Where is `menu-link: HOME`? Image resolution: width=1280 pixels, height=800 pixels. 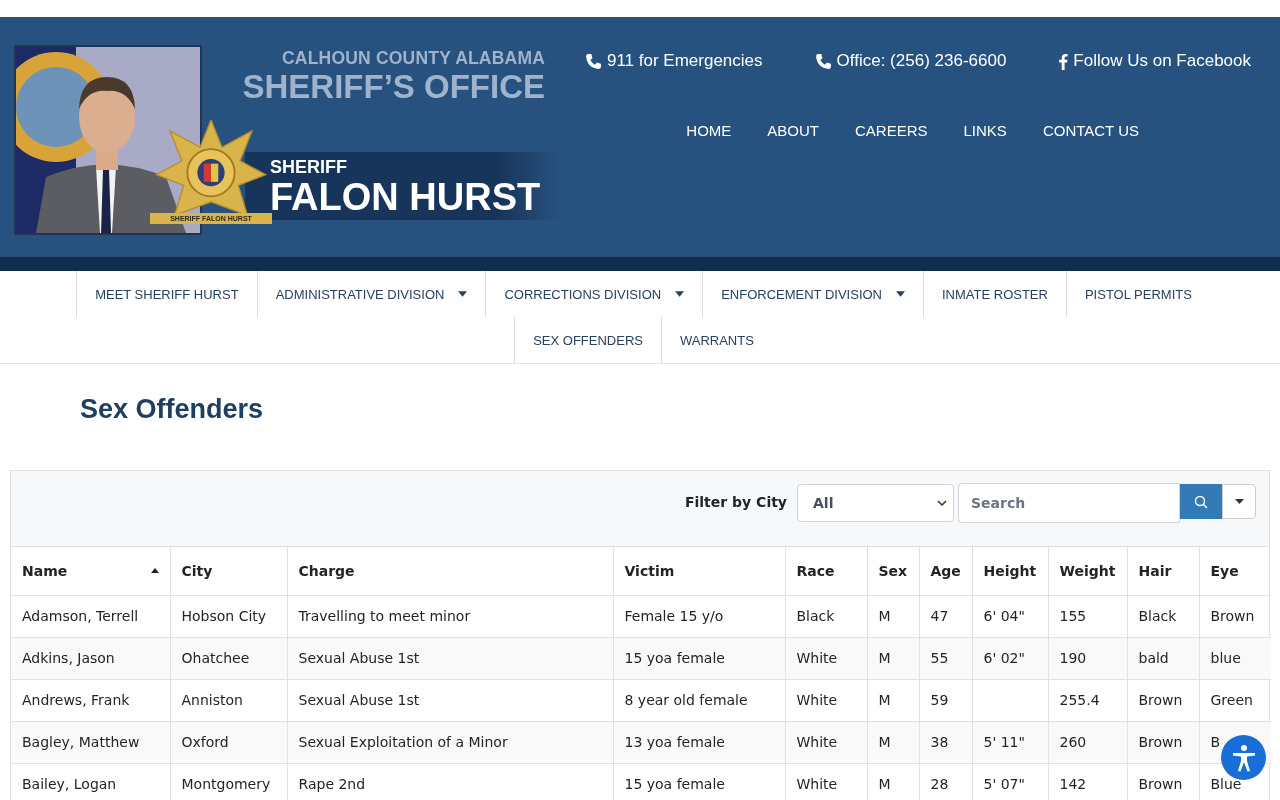 menu-link: HOME is located at coordinates (709, 130).